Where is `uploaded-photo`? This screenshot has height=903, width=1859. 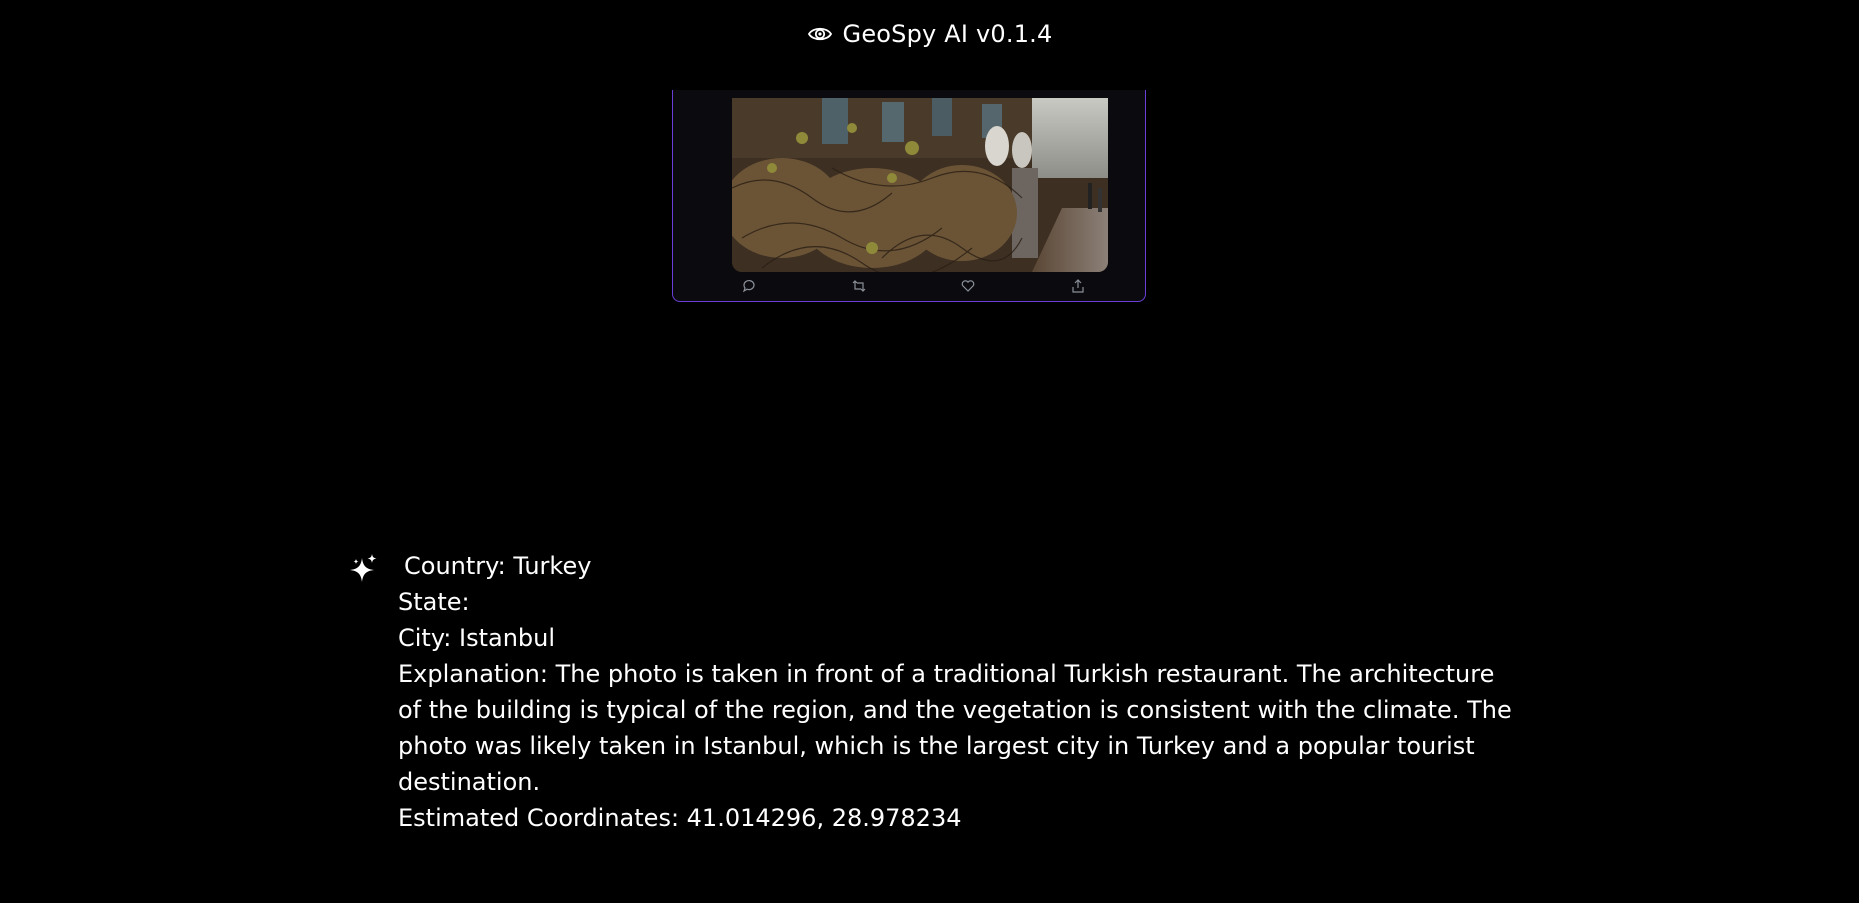
uploaded-photo is located at coordinates (920, 185).